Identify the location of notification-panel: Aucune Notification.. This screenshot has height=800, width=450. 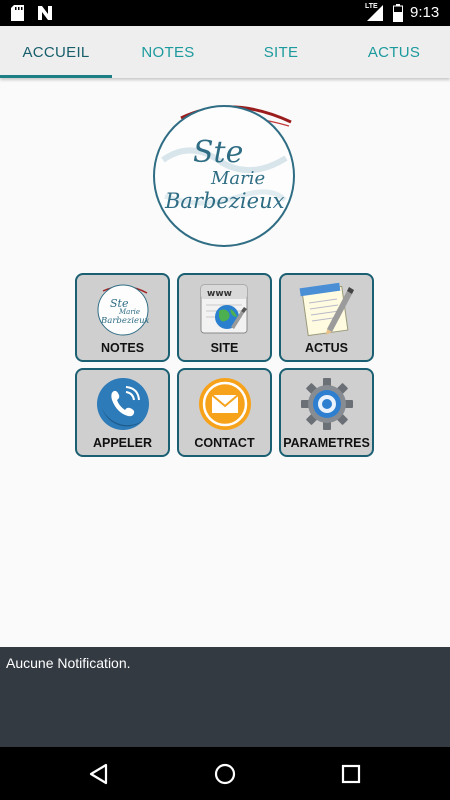
(225, 697).